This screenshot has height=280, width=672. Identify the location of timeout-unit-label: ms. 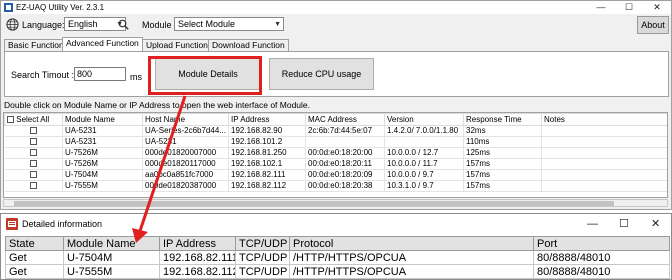
(136, 77).